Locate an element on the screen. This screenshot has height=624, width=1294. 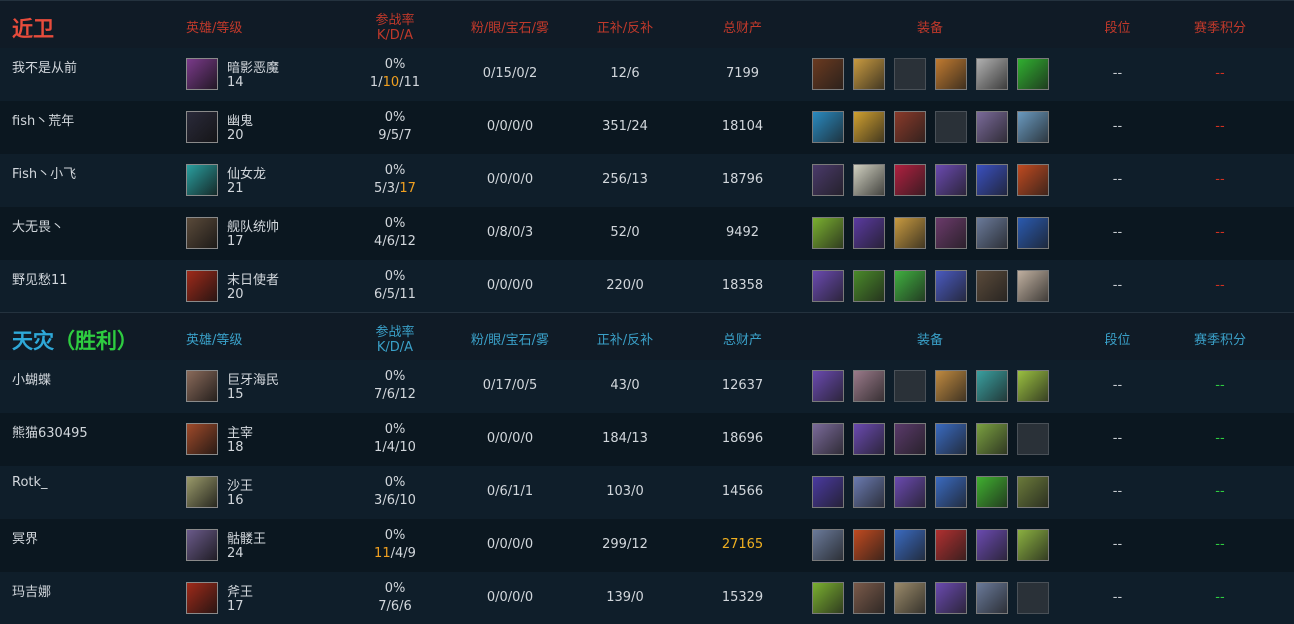
participation-rate: 0% is located at coordinates (395, 276).